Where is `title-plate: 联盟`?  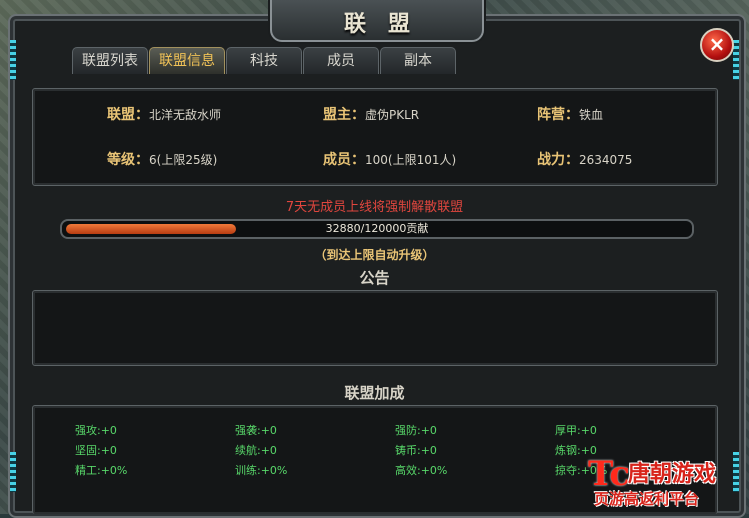
title-plate: 联盟 is located at coordinates (377, 21).